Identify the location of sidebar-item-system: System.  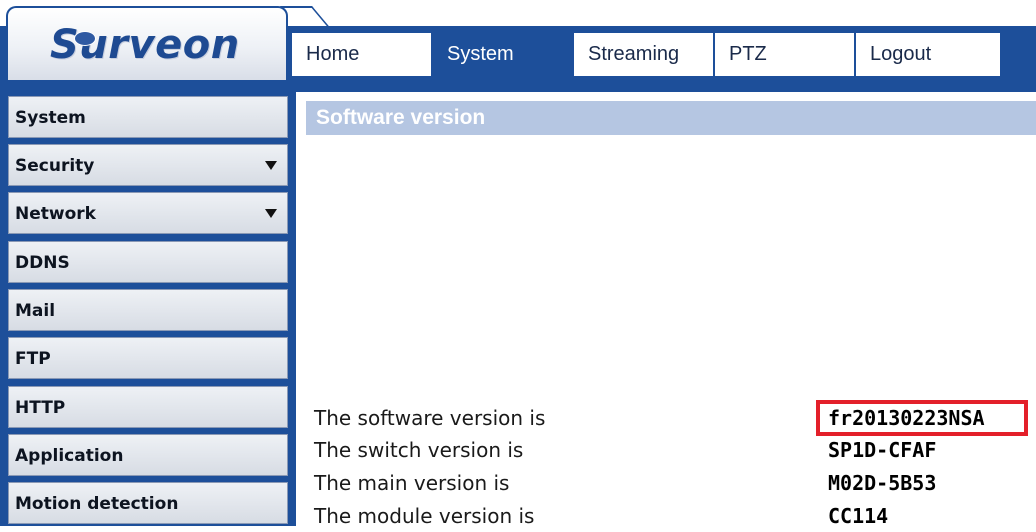
(148, 117).